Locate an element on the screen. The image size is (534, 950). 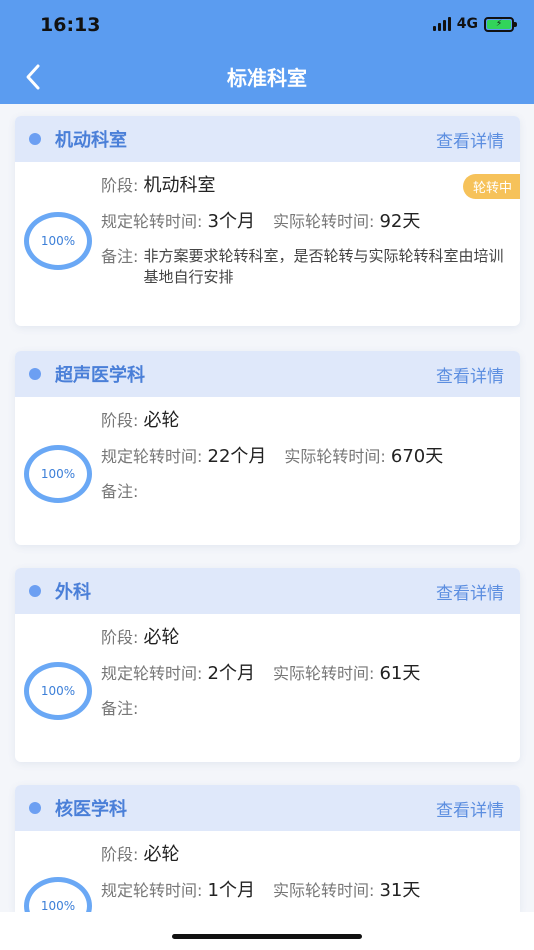
page-title: 标准科室 is located at coordinates (267, 78).